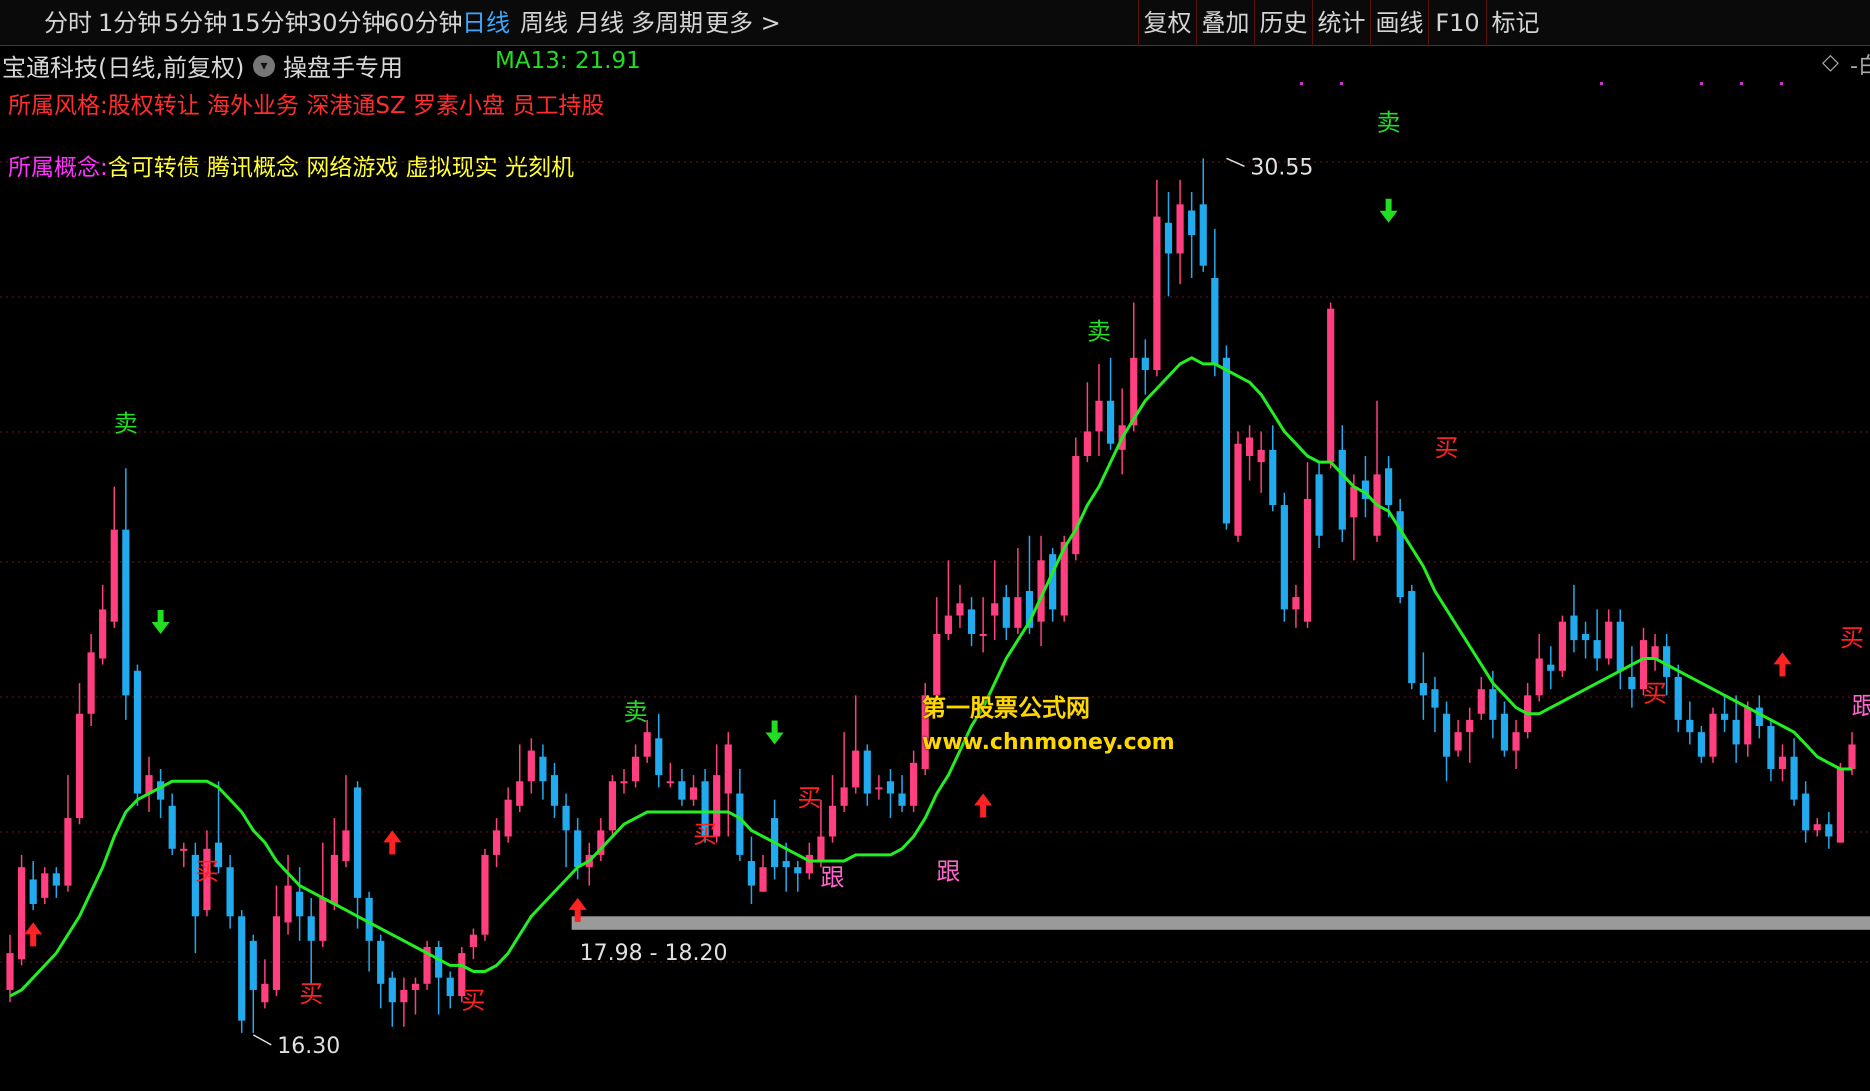 This screenshot has height=1091, width=1870. I want to click on tab-multi-period: 多周期, so click(667, 23).